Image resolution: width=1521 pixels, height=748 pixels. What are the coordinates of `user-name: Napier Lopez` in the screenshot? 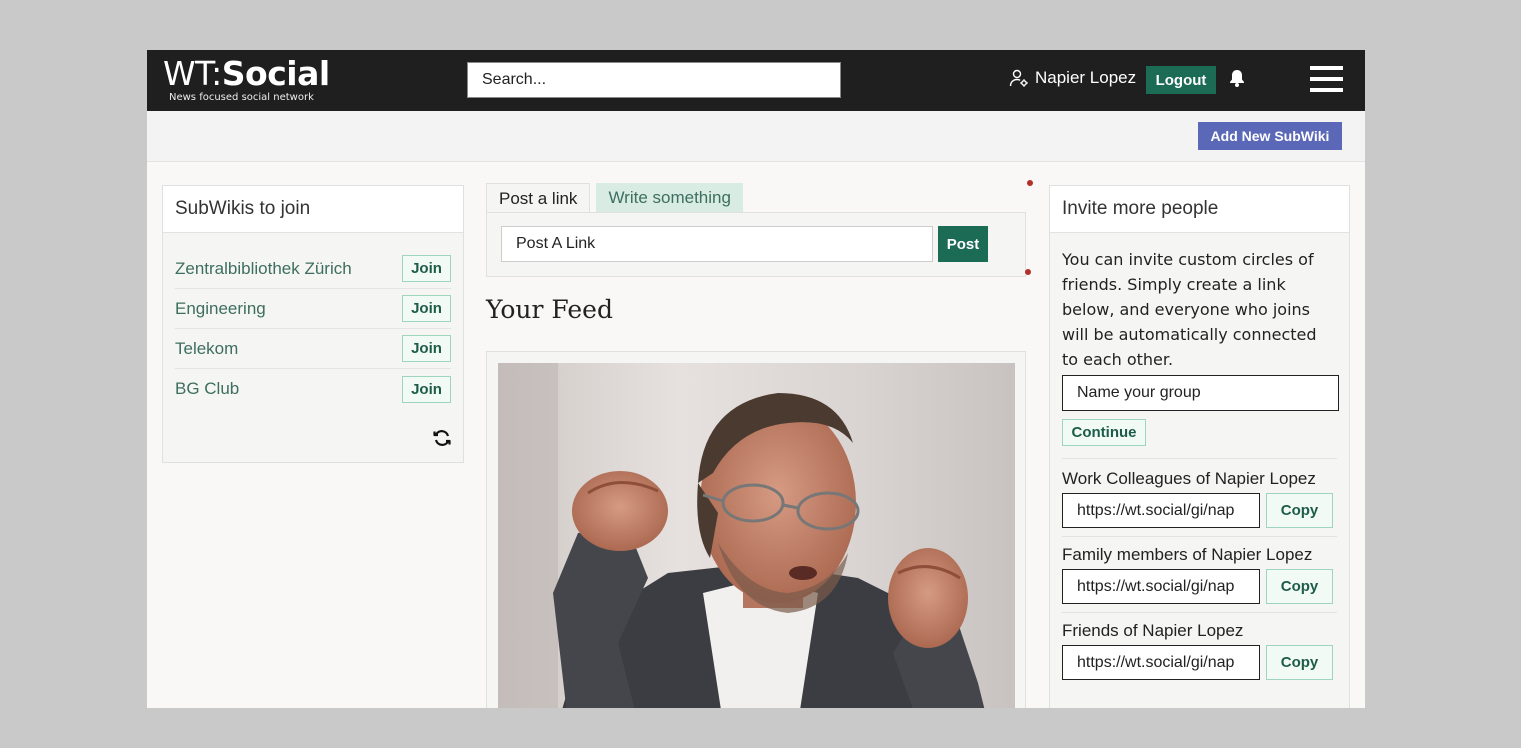 It's located at (1086, 77).